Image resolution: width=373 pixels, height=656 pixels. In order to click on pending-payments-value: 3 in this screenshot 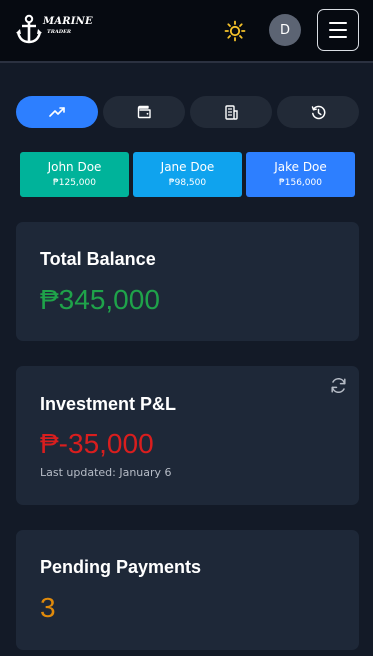, I will do `click(48, 607)`.